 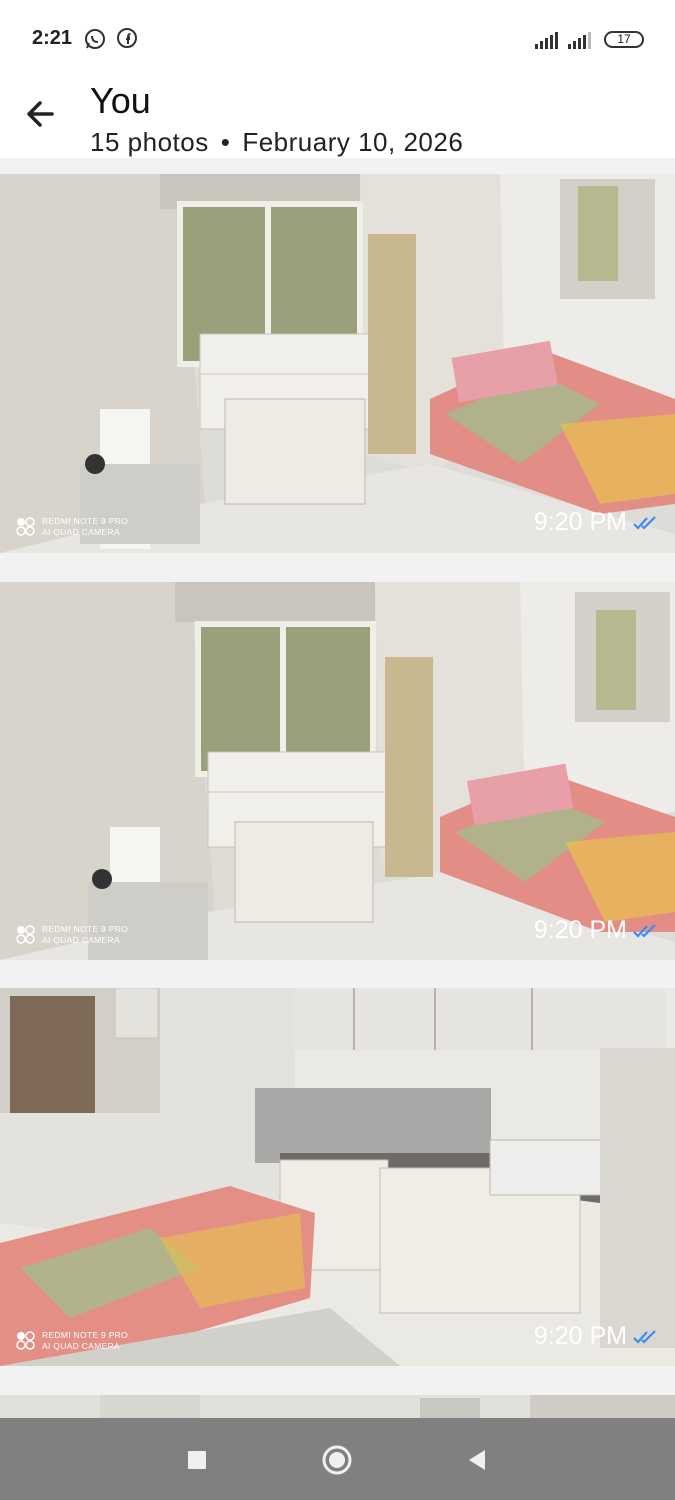 What do you see at coordinates (149, 142) in the screenshot?
I see `photo-count: 15 photos` at bounding box center [149, 142].